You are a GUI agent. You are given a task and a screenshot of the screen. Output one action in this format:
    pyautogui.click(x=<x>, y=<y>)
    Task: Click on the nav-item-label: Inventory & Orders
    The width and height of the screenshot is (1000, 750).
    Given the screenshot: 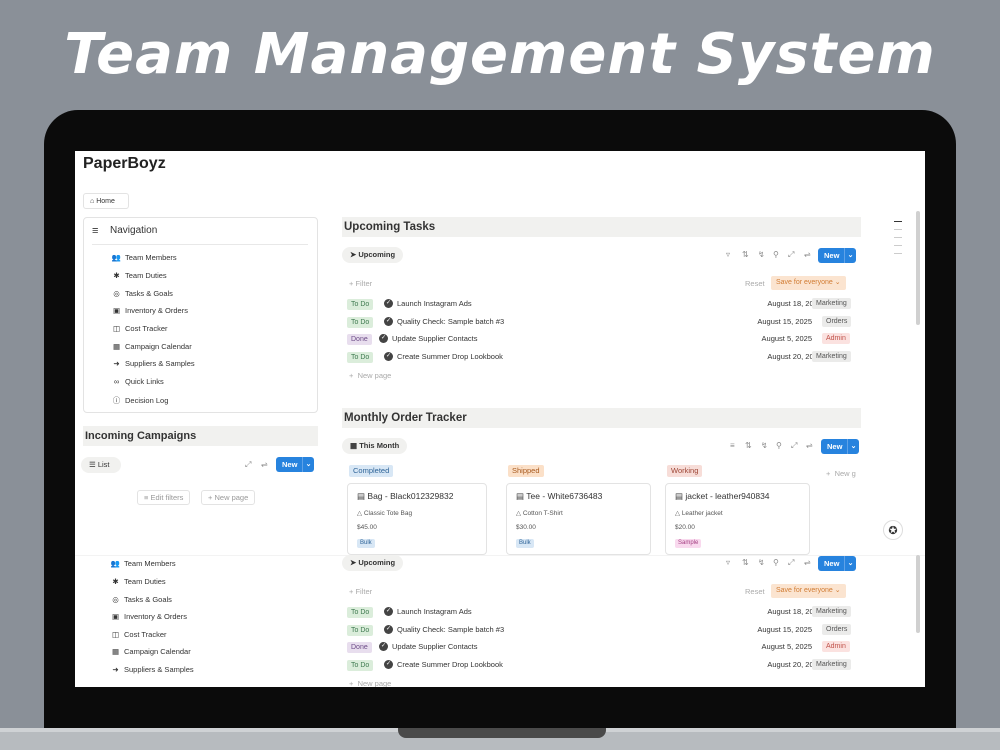 What is the action you would take?
    pyautogui.click(x=156, y=310)
    